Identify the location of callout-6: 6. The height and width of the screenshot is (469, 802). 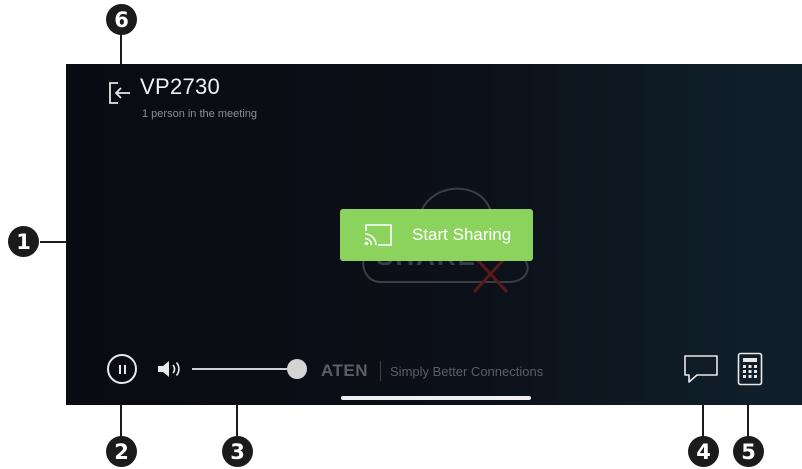
(121, 19).